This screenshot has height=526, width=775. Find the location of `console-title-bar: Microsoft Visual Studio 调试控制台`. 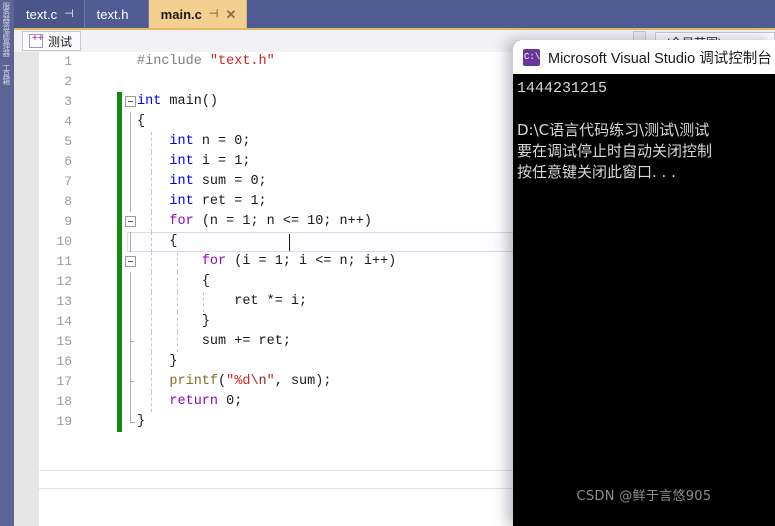

console-title-bar: Microsoft Visual Studio 调试控制台 is located at coordinates (644, 57).